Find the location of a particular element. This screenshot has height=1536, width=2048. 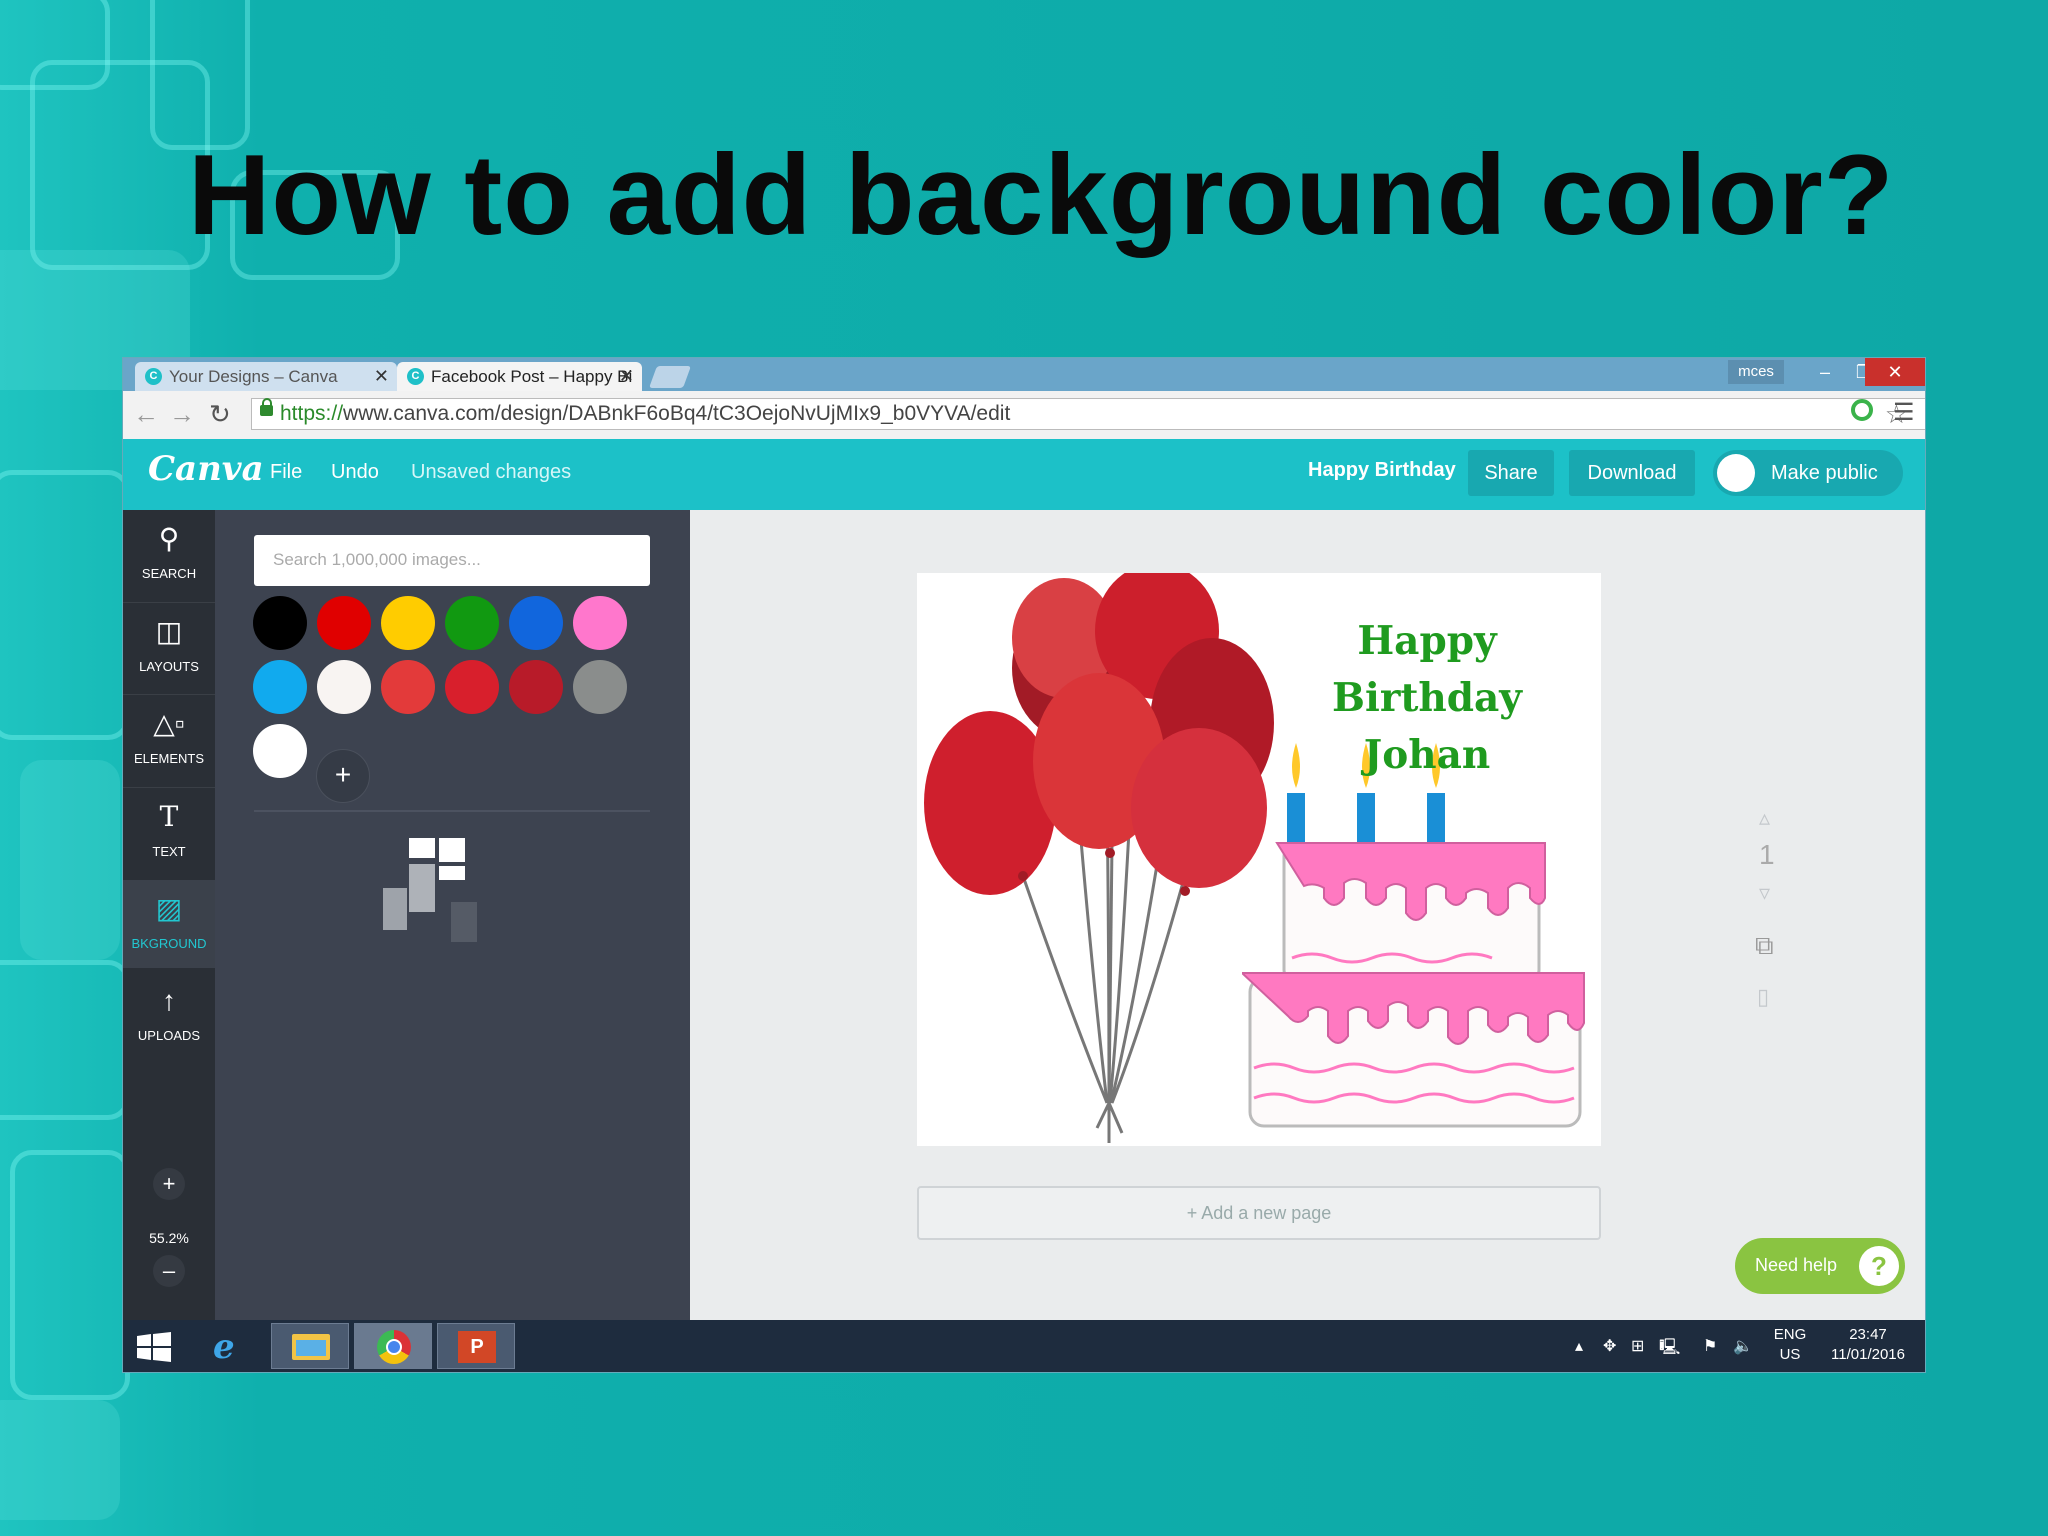

forward-icon: → is located at coordinates (182, 414).